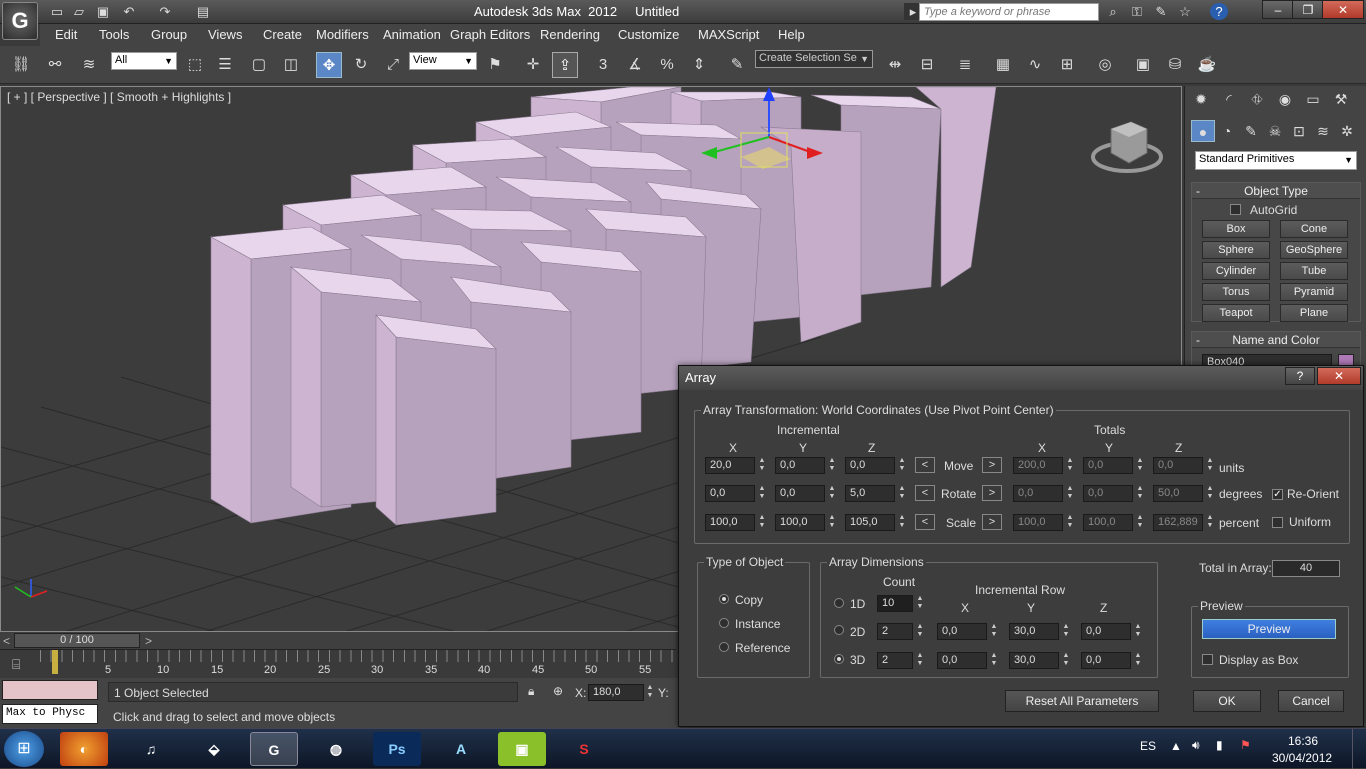 The height and width of the screenshot is (769, 1366). I want to click on network-icon: ▮, so click(1219, 745).